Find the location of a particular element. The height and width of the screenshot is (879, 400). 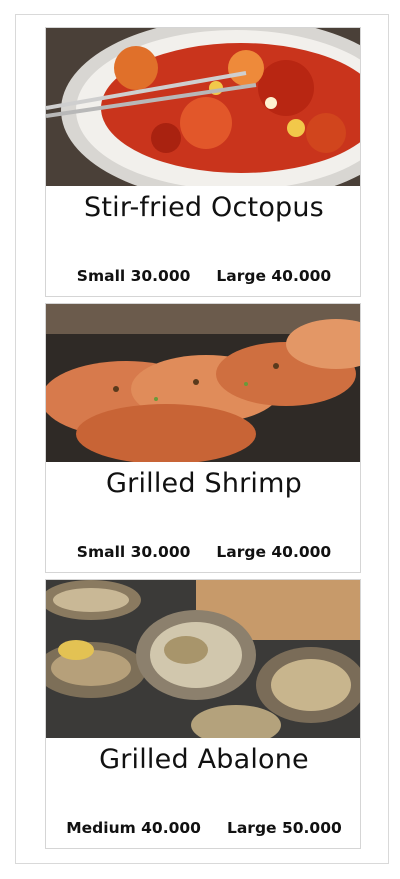

price-row: Medium 40.000 Large 50.000 is located at coordinates (203, 828).